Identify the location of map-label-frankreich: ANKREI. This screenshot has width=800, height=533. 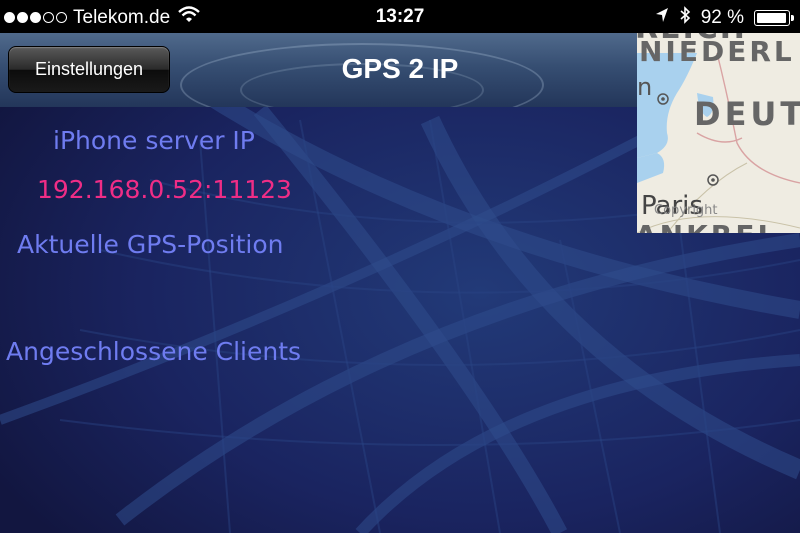
(704, 226).